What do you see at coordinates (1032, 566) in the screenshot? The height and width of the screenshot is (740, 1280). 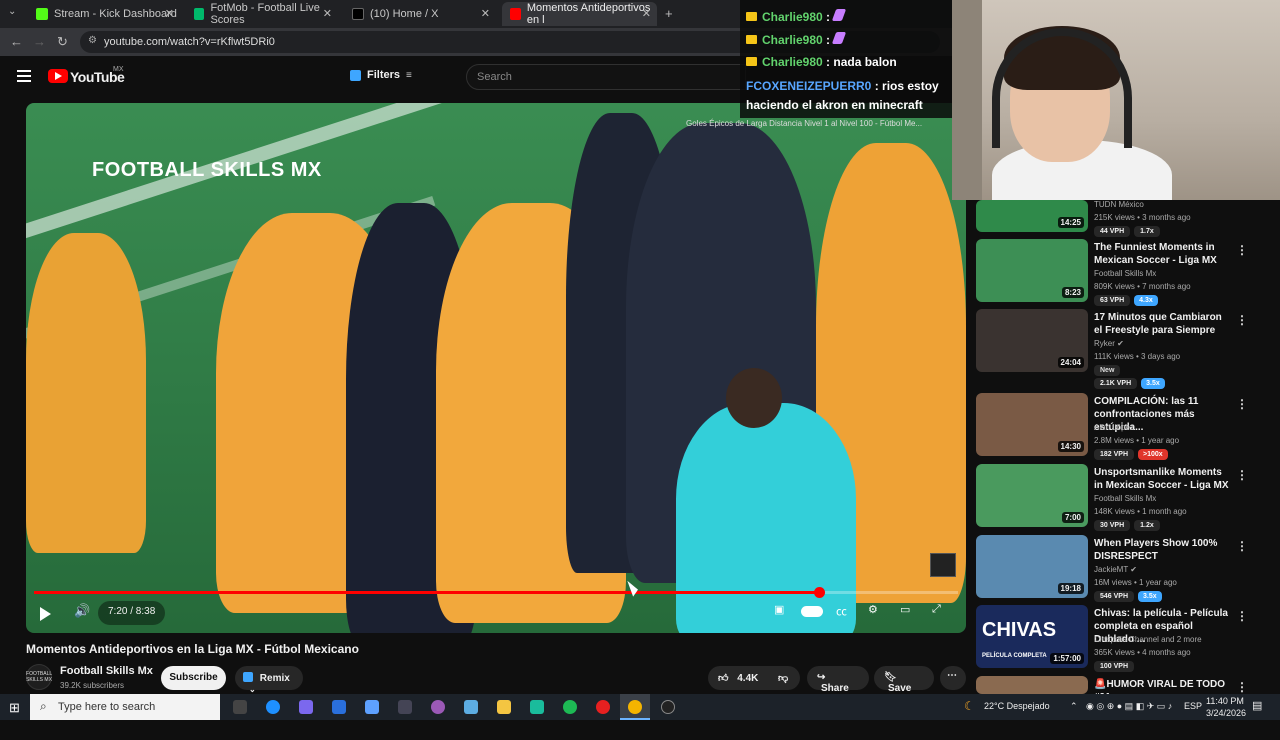 I see `video-thumbnail: 19:18` at bounding box center [1032, 566].